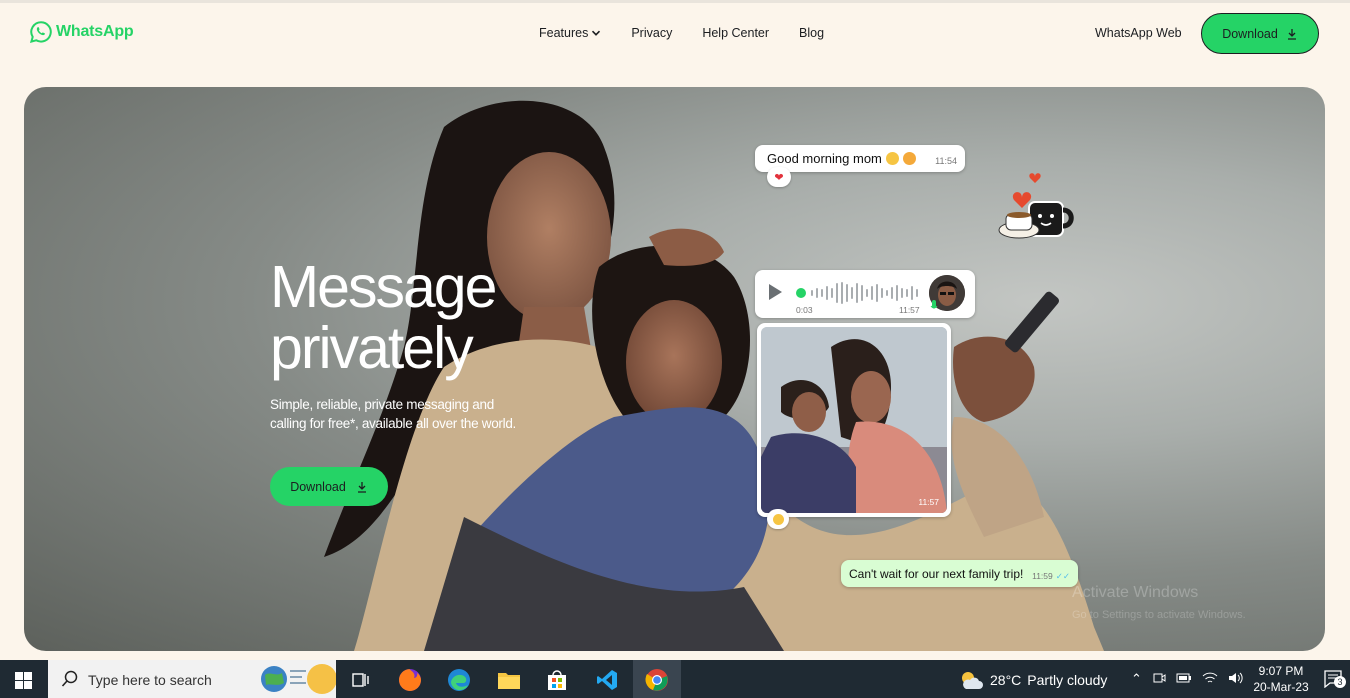 This screenshot has width=1350, height=698. Describe the element at coordinates (1135, 592) in the screenshot. I see `windows-activation-watermark: Activate Windows` at that location.